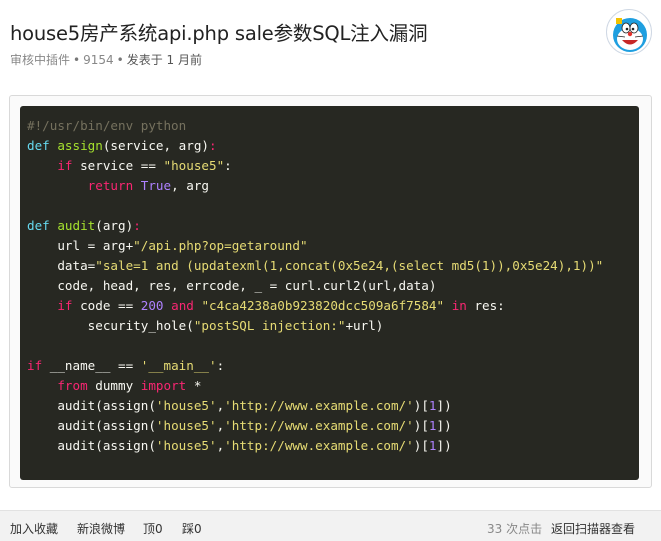  I want to click on code-token: in, so click(463, 305).